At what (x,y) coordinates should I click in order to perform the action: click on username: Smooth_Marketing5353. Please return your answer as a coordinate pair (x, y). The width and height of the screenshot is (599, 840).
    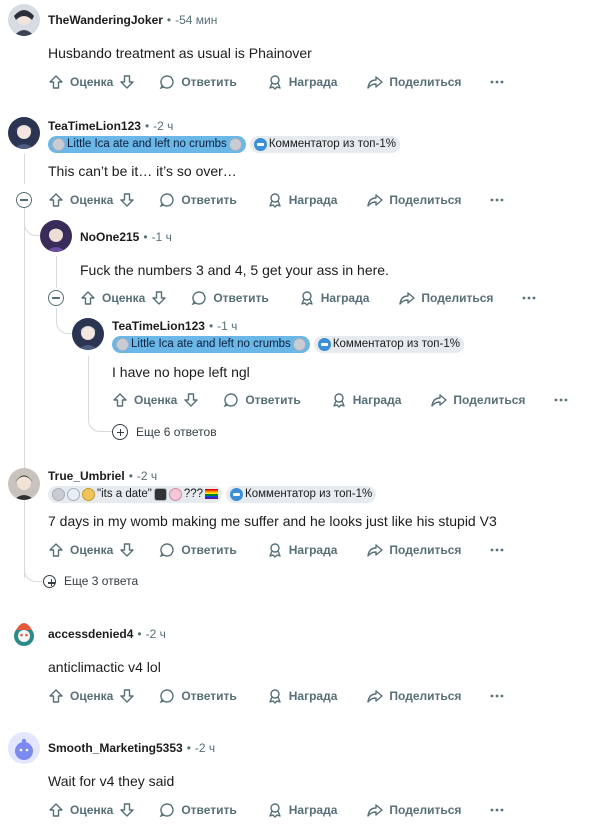
    Looking at the image, I should click on (115, 748).